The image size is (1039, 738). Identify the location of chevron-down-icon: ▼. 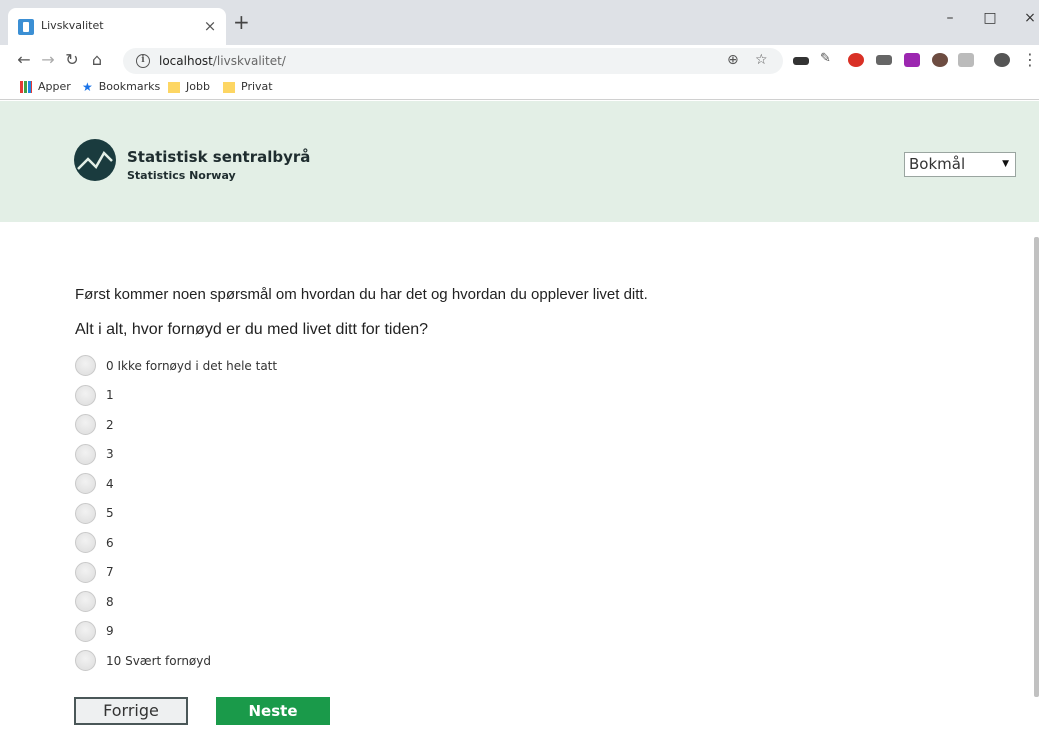
(1005, 164).